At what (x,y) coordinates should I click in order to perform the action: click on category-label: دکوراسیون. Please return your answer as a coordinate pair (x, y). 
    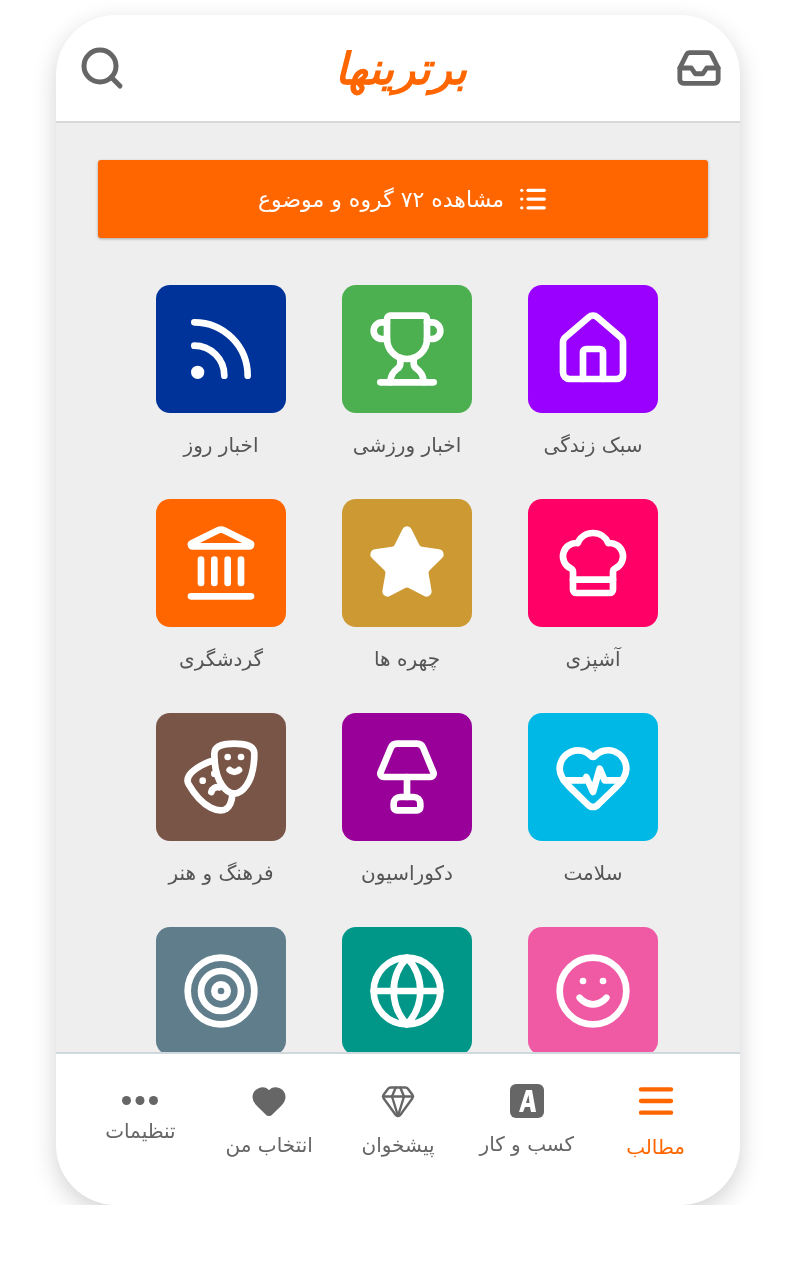
    Looking at the image, I should click on (407, 873).